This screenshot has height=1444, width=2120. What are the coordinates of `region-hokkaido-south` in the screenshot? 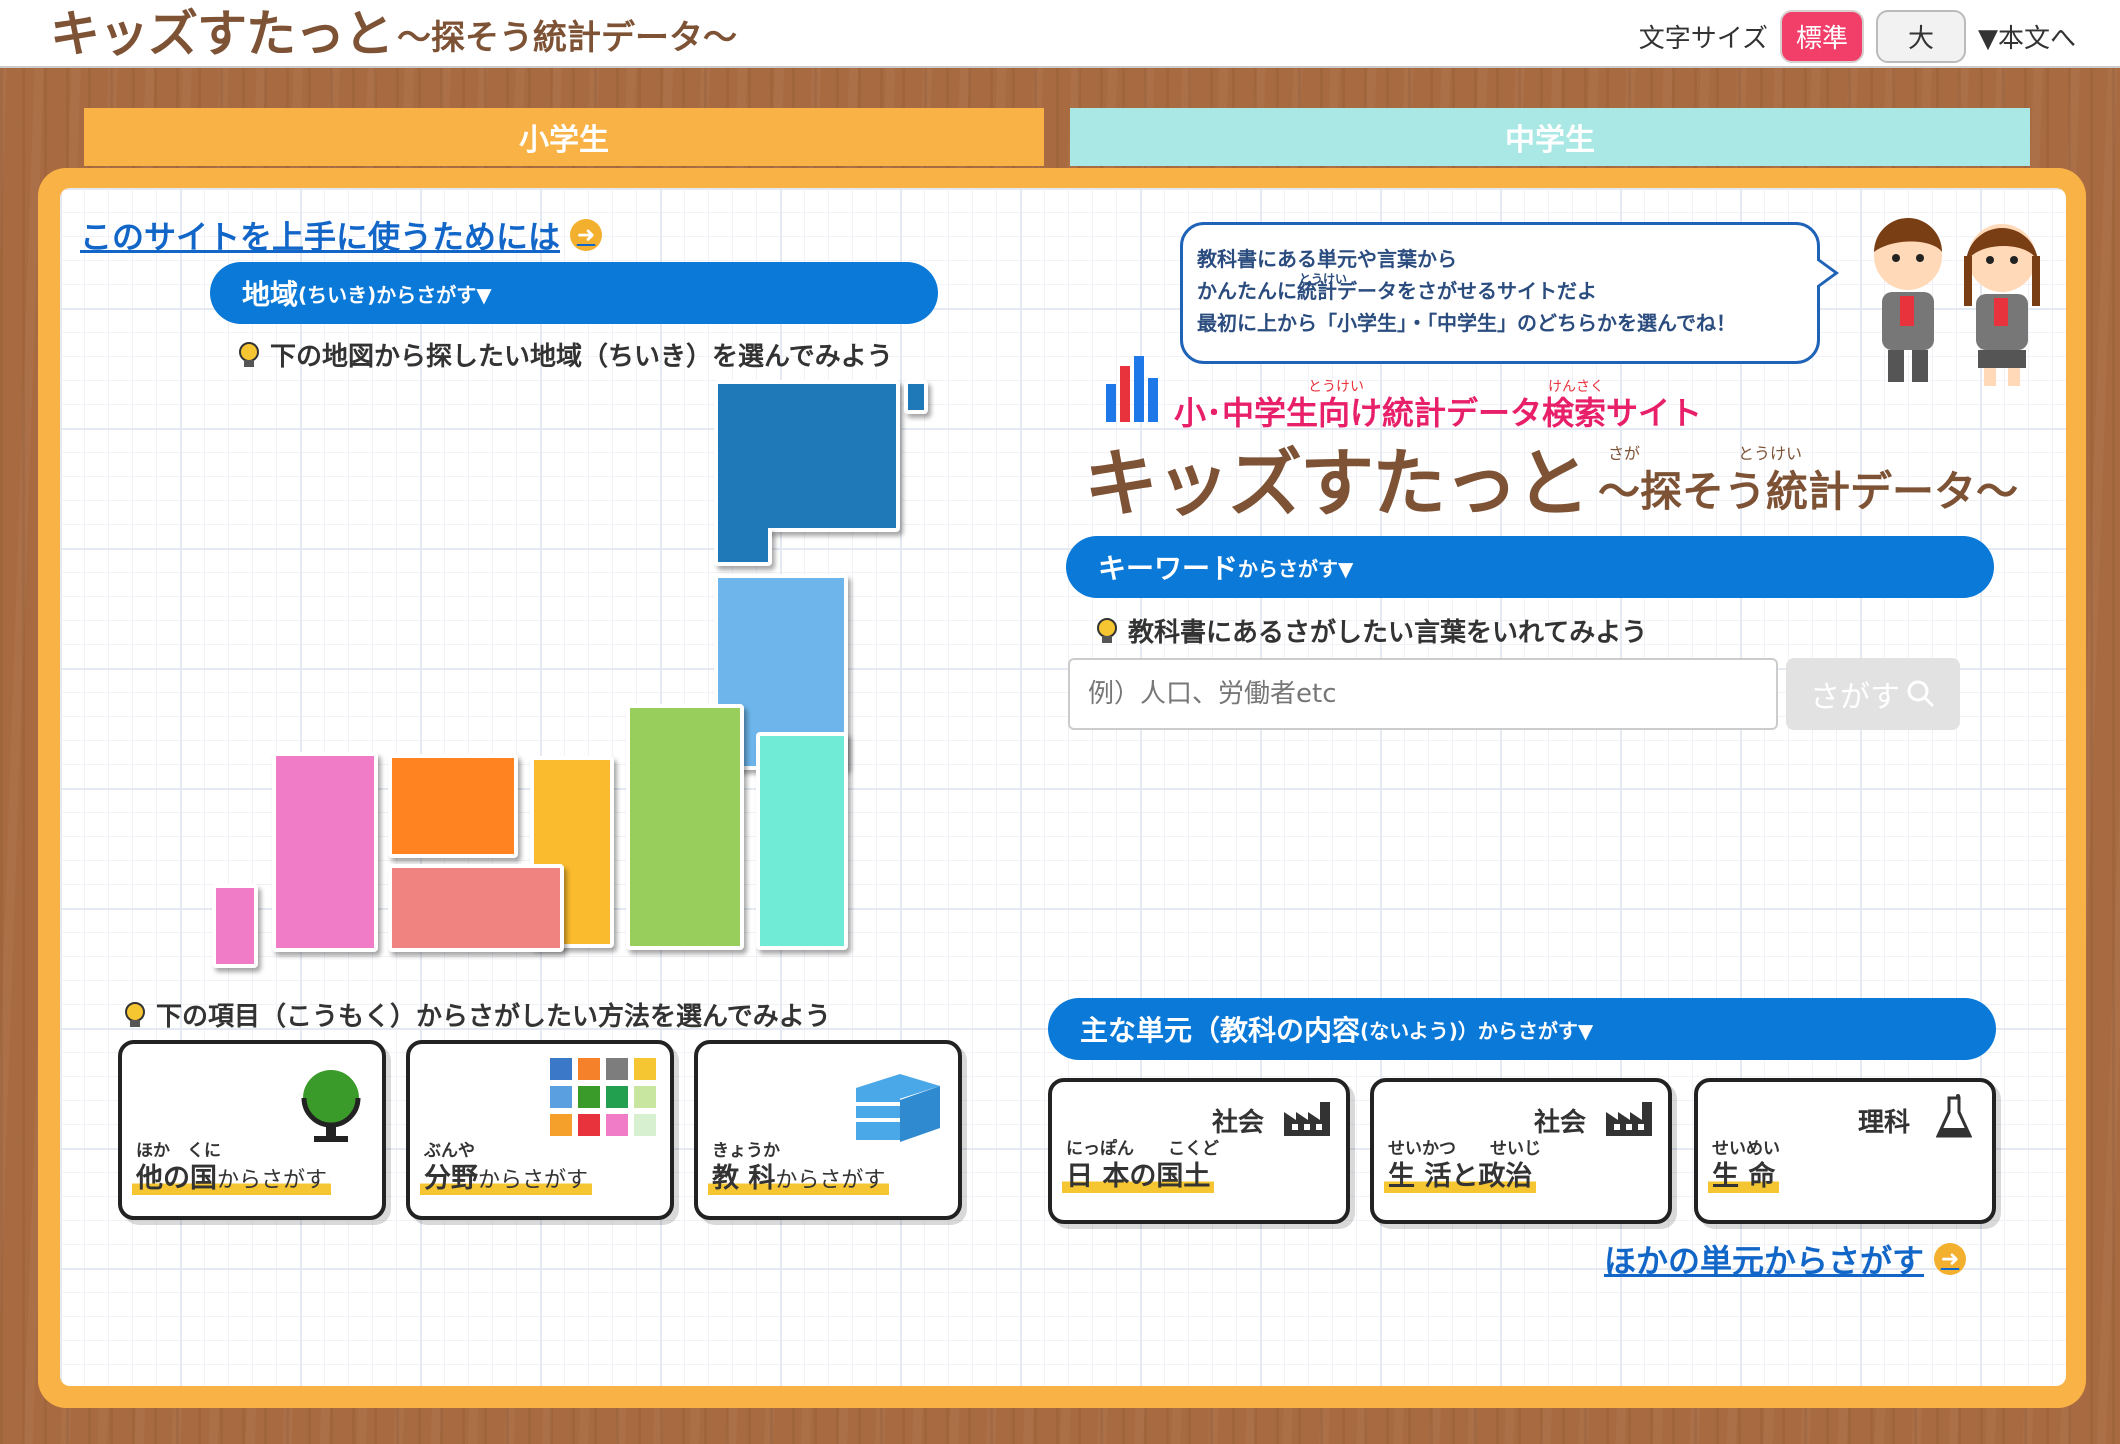 It's located at (743, 547).